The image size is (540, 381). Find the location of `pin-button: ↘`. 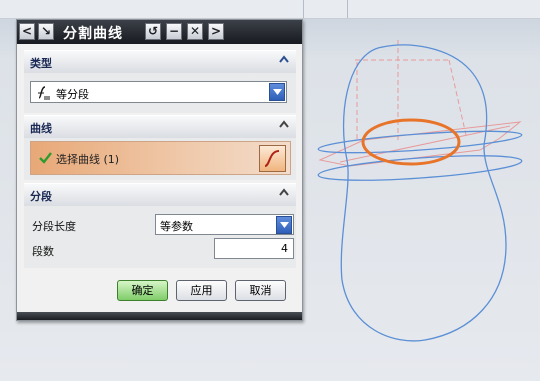

pin-button: ↘ is located at coordinates (46, 31).